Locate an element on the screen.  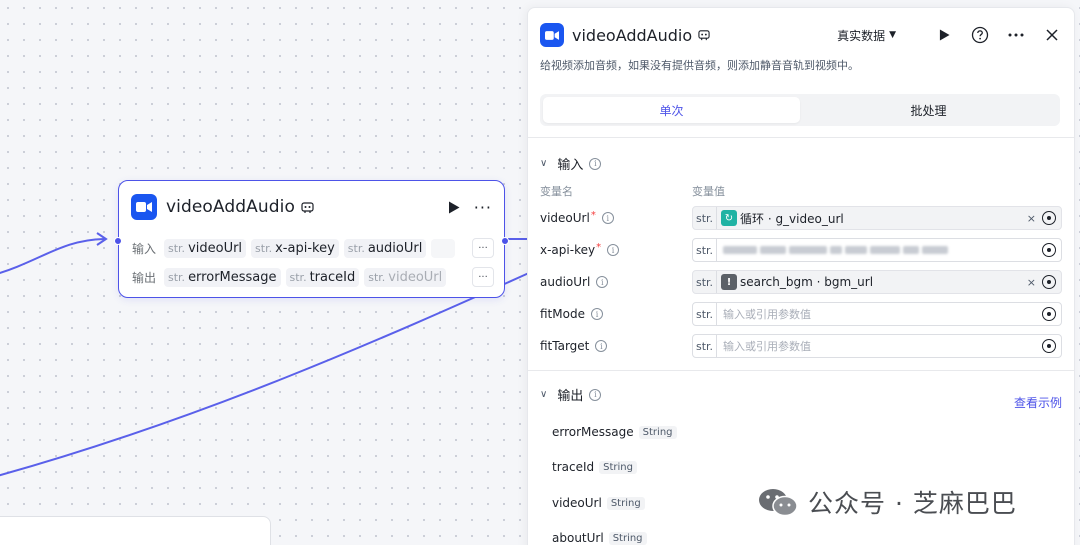
output-section-header: ∨ 输出 i is located at coordinates (571, 394).